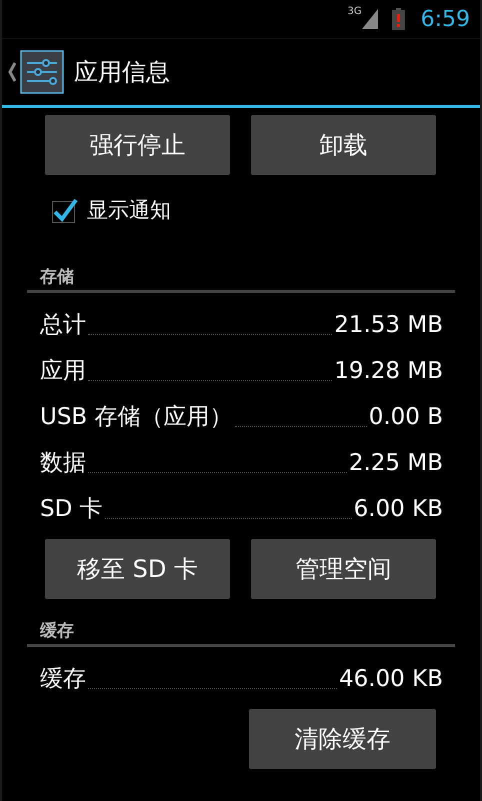  I want to click on screen-title: 应用信息, so click(122, 72).